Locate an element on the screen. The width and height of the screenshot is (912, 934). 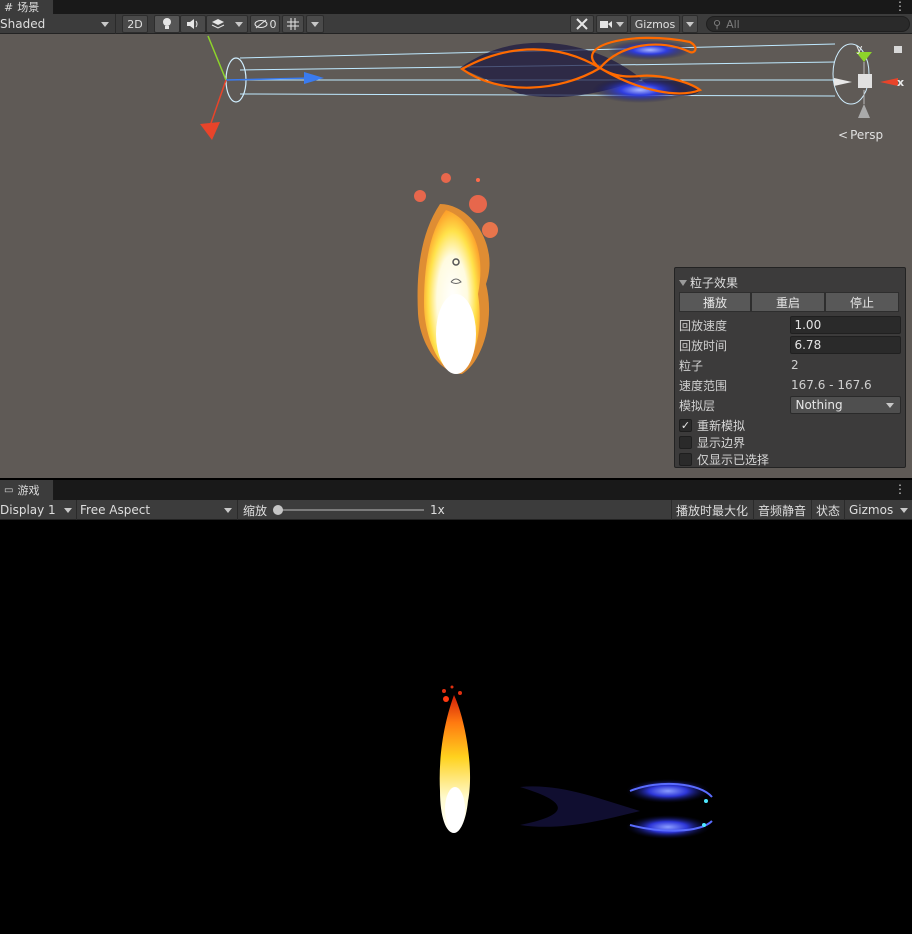
particle-count-value: 2 is located at coordinates (795, 365).